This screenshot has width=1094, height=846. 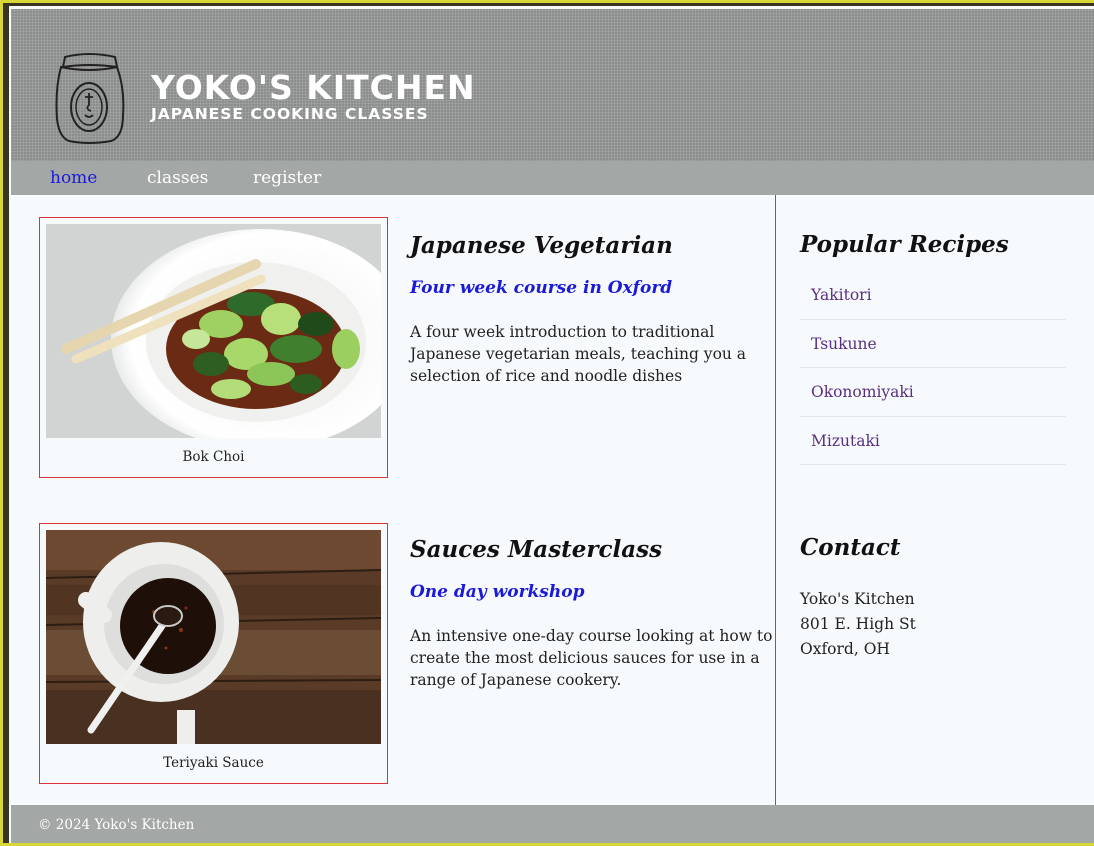 What do you see at coordinates (841, 295) in the screenshot?
I see `recipe-link-yakitori: Yakitori` at bounding box center [841, 295].